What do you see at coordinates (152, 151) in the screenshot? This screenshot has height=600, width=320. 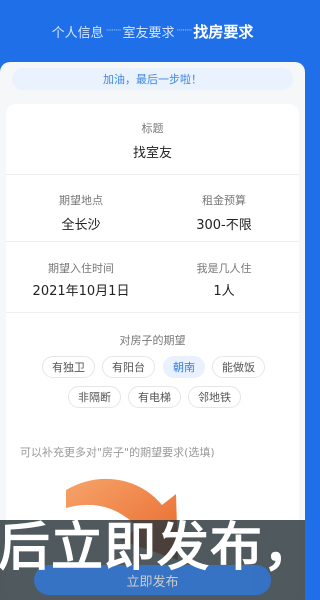 I see `title-field: 找室友` at bounding box center [152, 151].